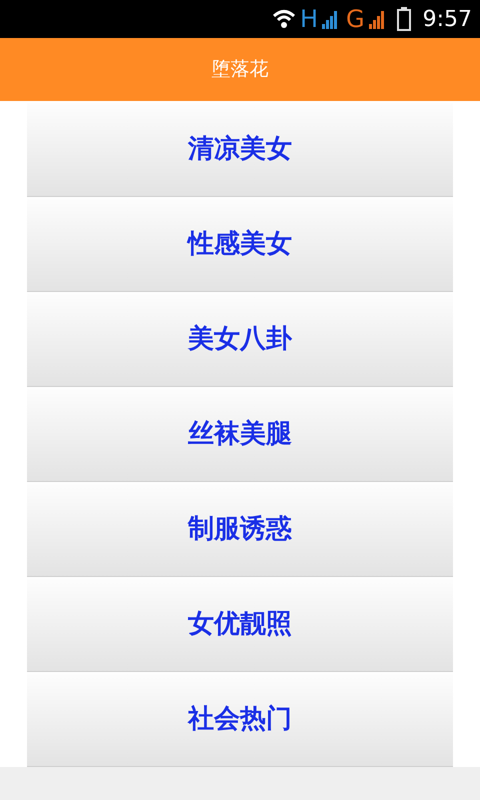 This screenshot has width=480, height=800. I want to click on wifi-icon, so click(284, 19).